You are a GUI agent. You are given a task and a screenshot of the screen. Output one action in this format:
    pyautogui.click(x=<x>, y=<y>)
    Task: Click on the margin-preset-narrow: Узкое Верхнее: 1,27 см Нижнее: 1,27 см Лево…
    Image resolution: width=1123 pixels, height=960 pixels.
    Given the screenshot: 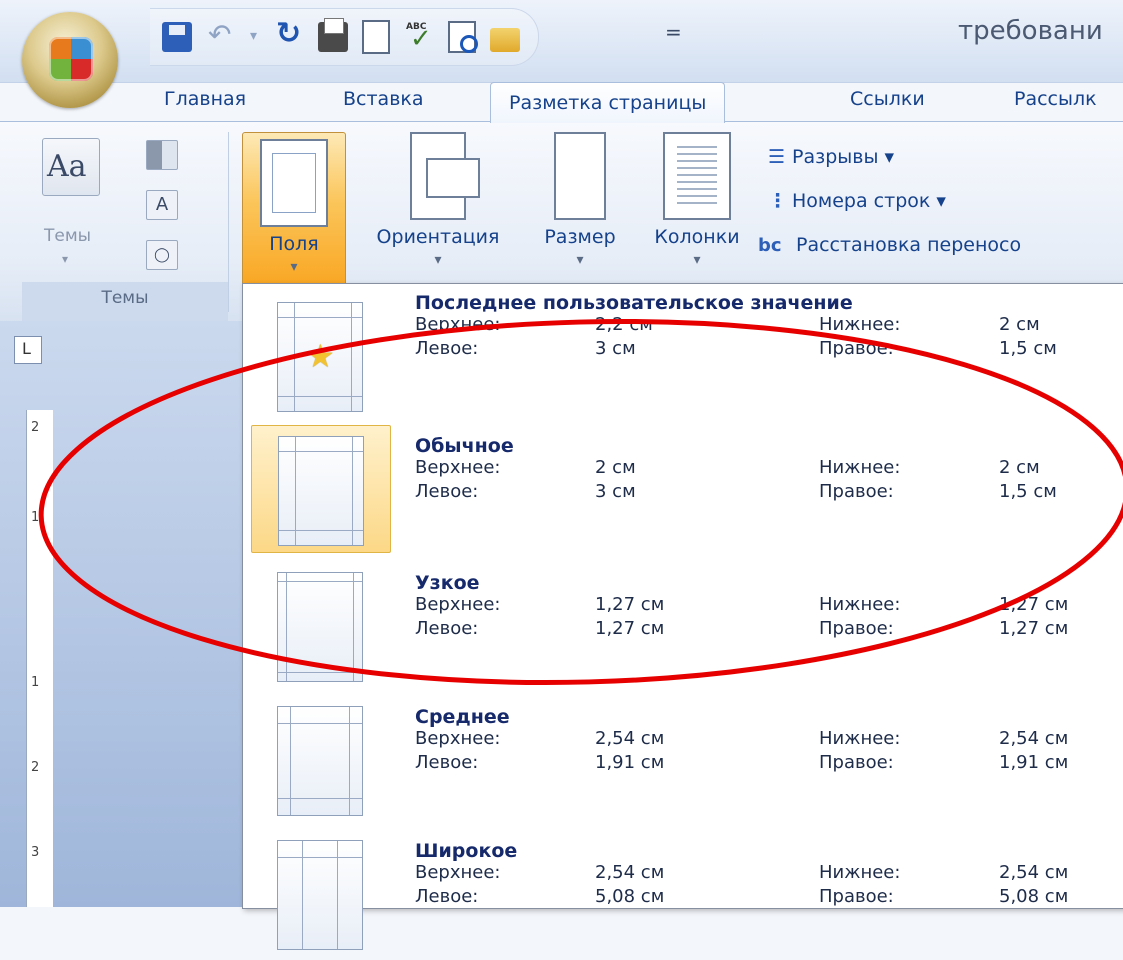 What is the action you would take?
    pyautogui.click(x=681, y=627)
    